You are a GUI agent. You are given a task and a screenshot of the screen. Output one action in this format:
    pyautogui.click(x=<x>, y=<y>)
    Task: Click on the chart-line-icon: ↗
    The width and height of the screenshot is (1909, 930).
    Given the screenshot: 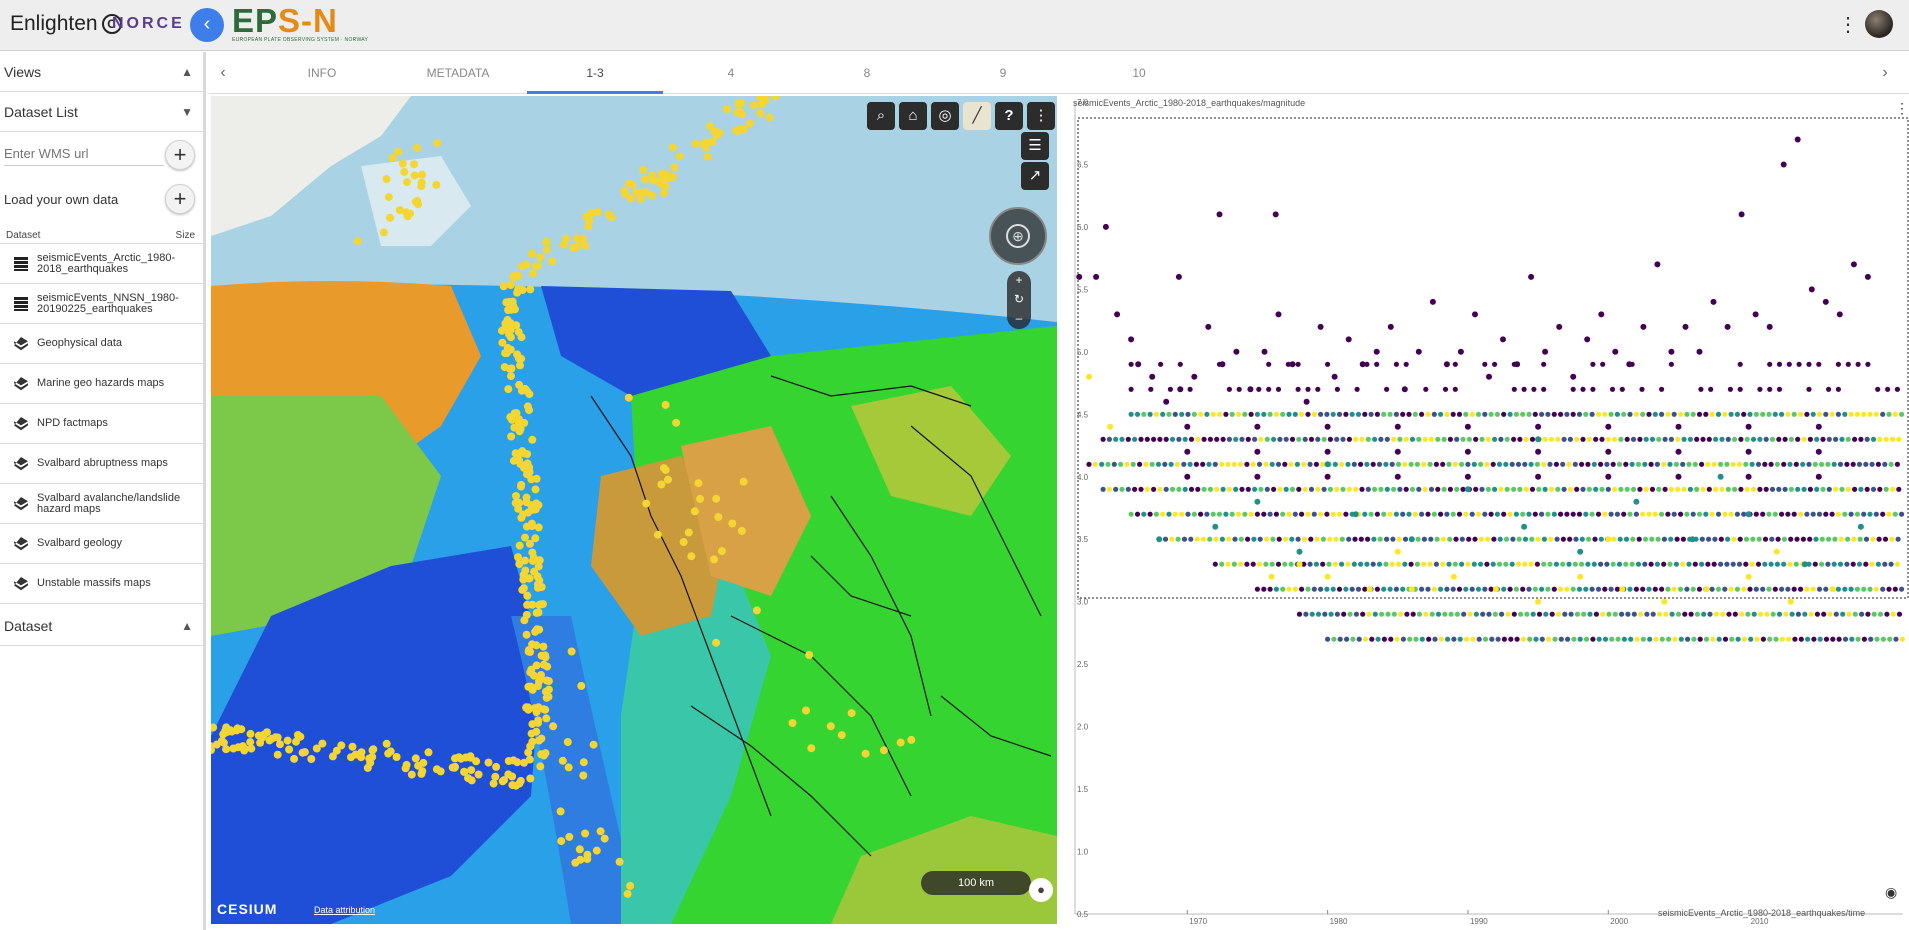 What is the action you would take?
    pyautogui.click(x=1035, y=176)
    